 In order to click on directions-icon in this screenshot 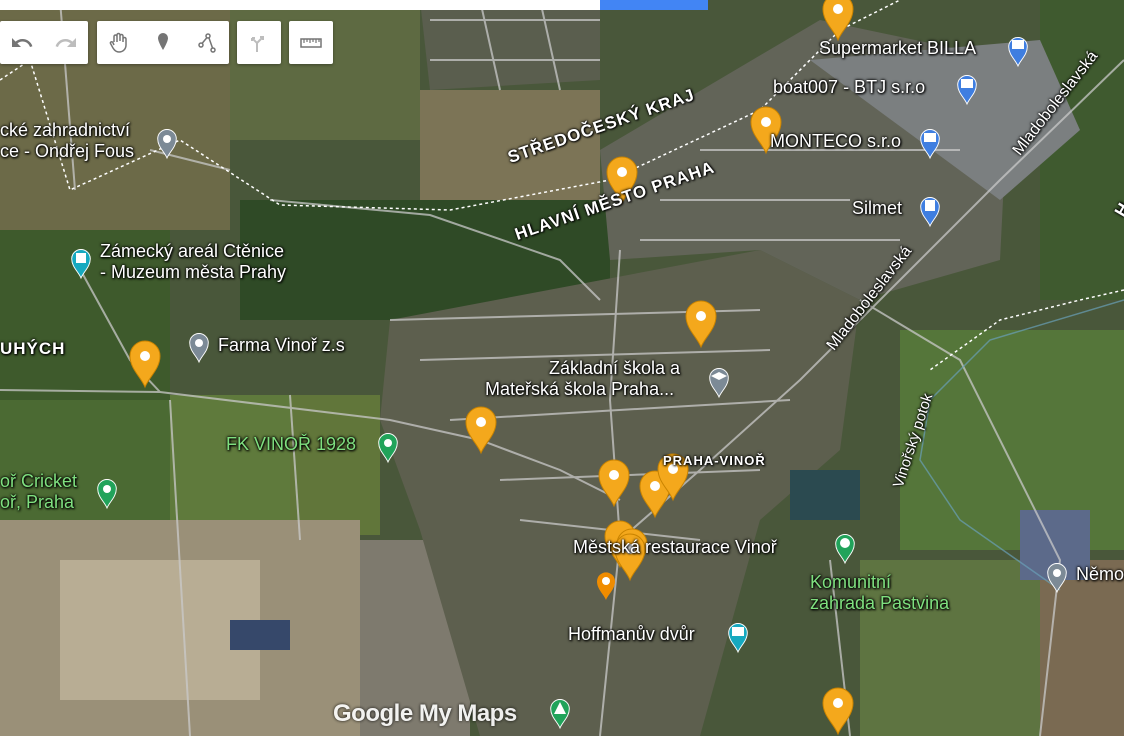, I will do `click(257, 43)`.